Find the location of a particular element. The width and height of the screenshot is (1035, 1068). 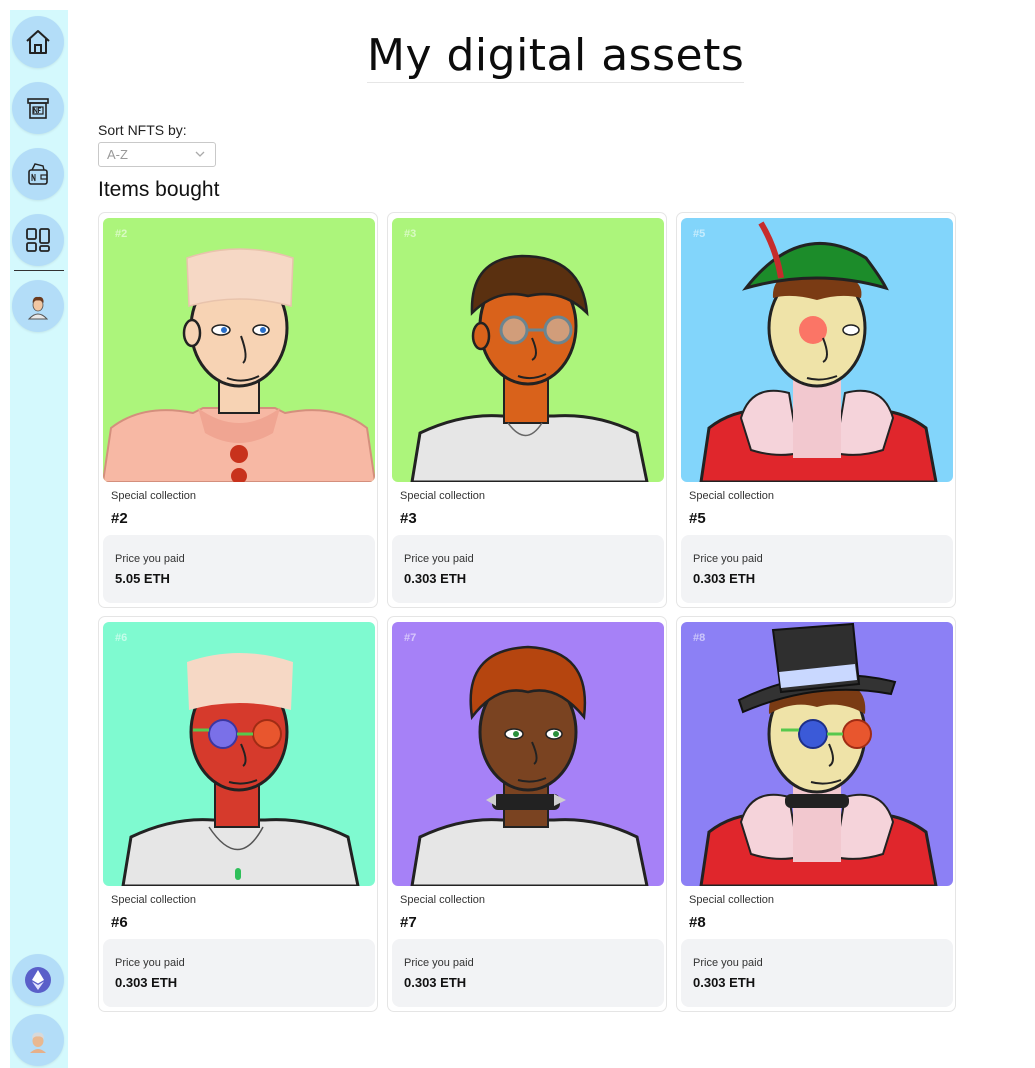

nav-wallet-button is located at coordinates (38, 174).